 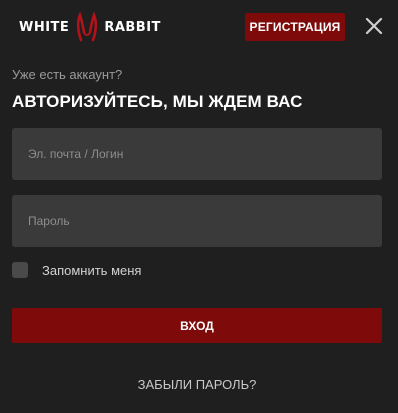 What do you see at coordinates (197, 384) in the screenshot?
I see `forgot-password-link: ЗАБЫЛИ ПАРОЛЬ?` at bounding box center [197, 384].